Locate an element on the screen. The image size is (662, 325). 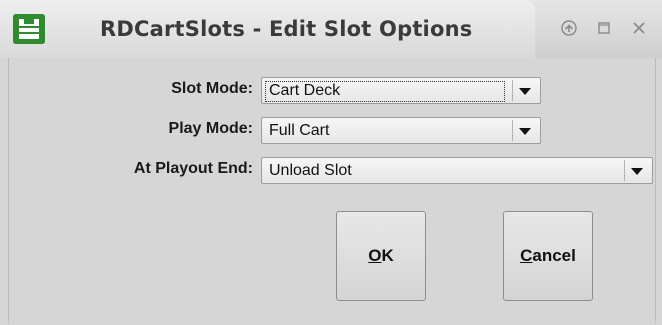
playout-end-value: Unload Slot is located at coordinates (310, 170).